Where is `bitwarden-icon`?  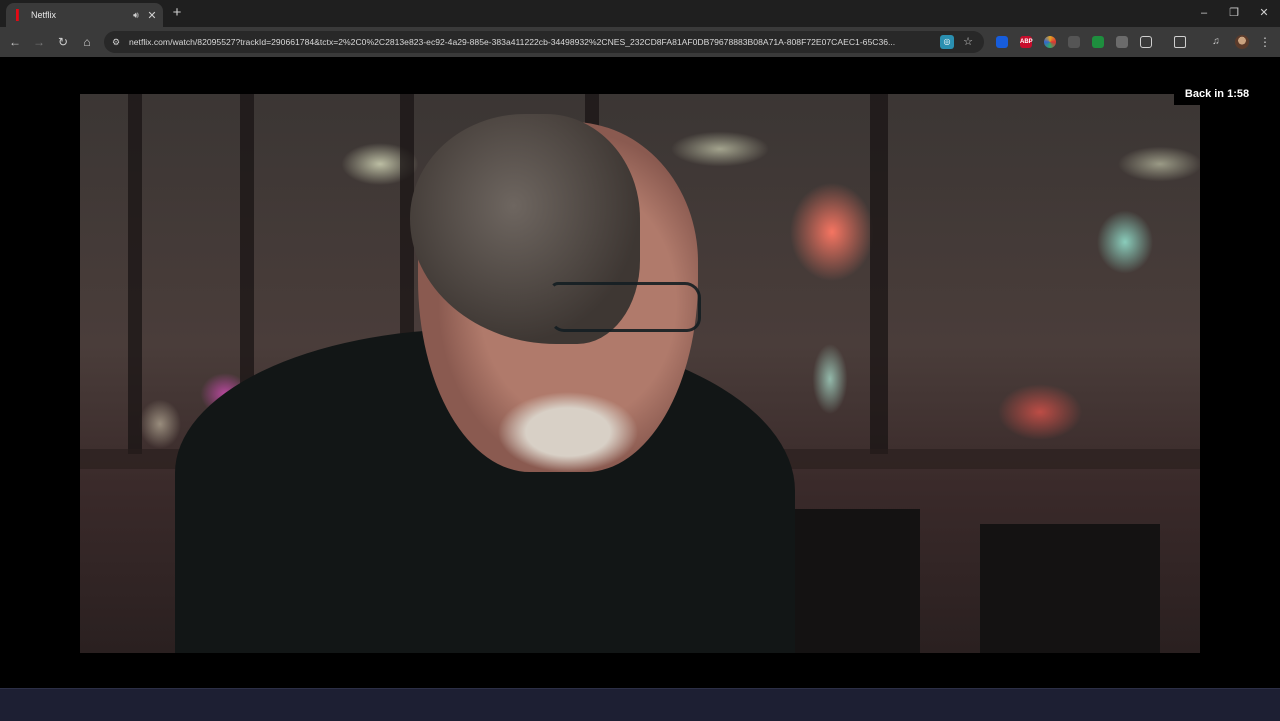
bitwarden-icon is located at coordinates (1002, 42).